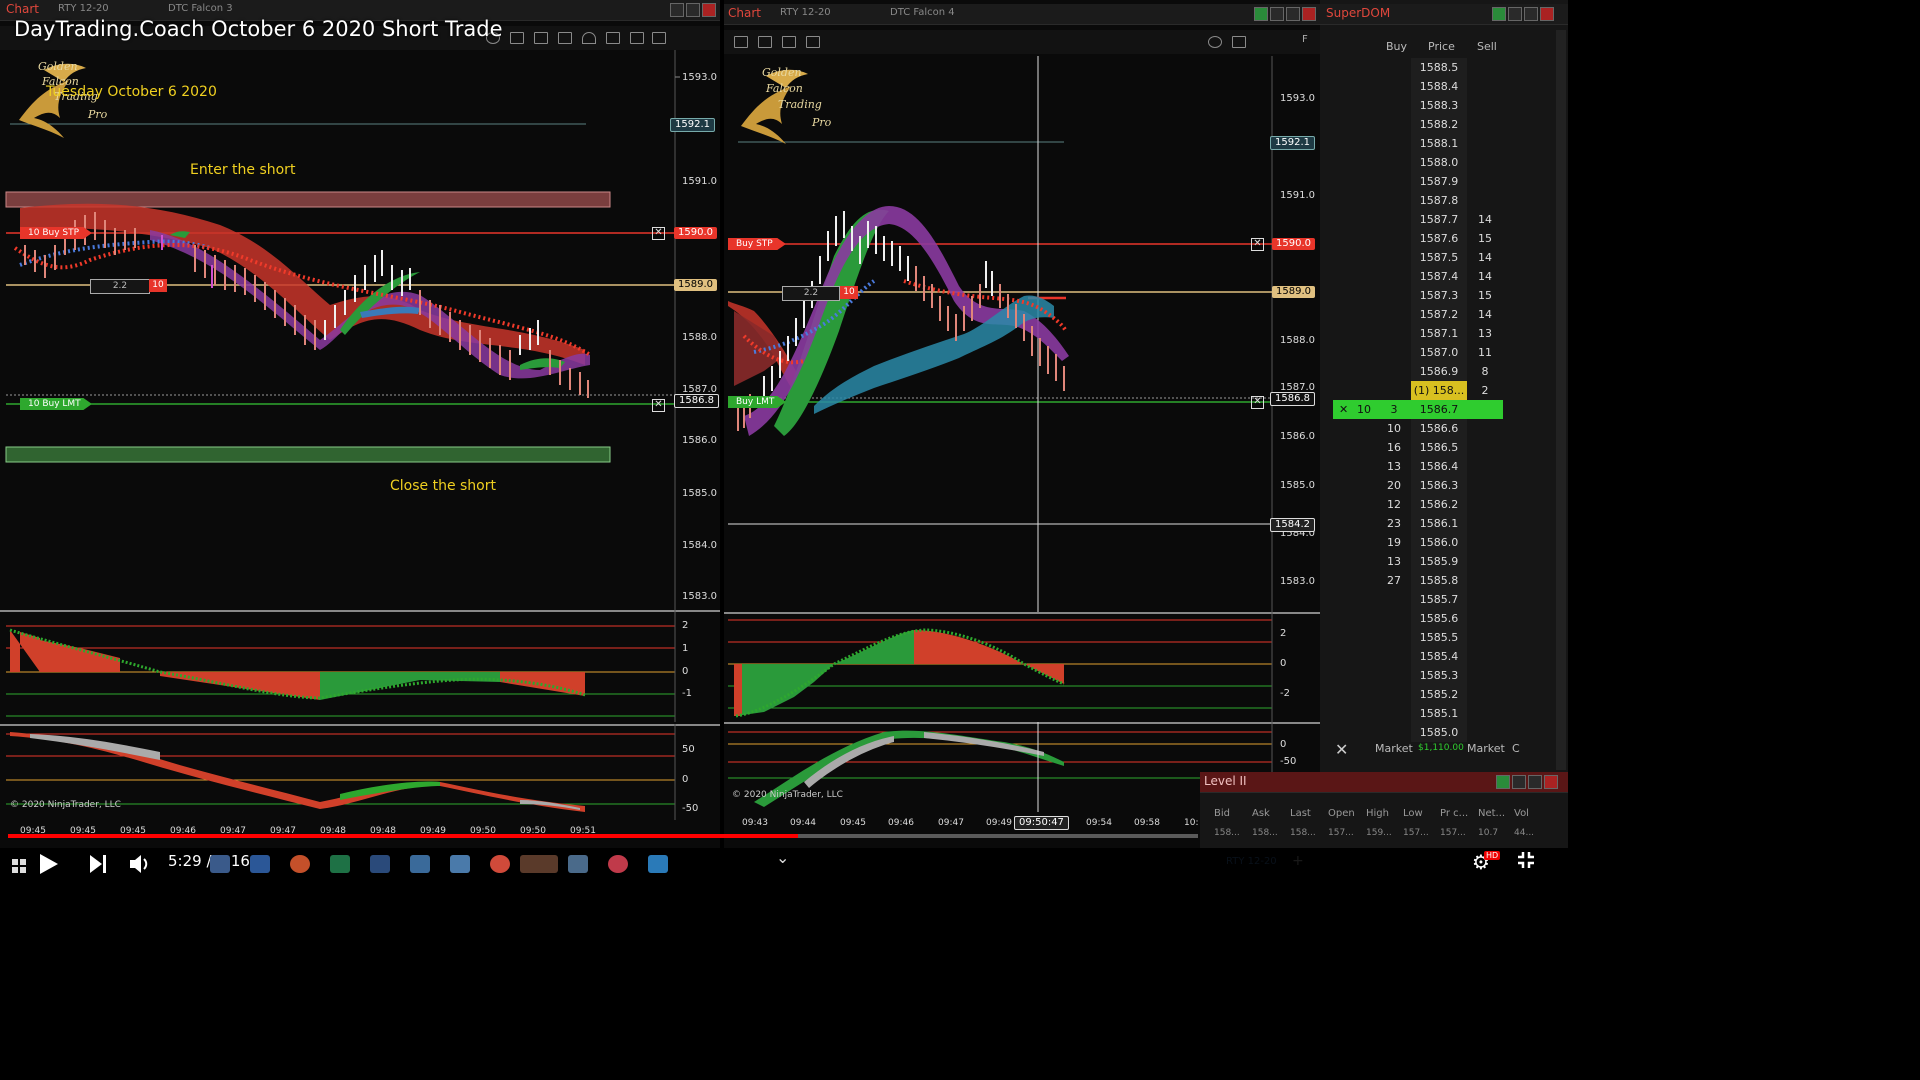  Describe the element at coordinates (98, 866) in the screenshot. I see `next-icon` at that location.